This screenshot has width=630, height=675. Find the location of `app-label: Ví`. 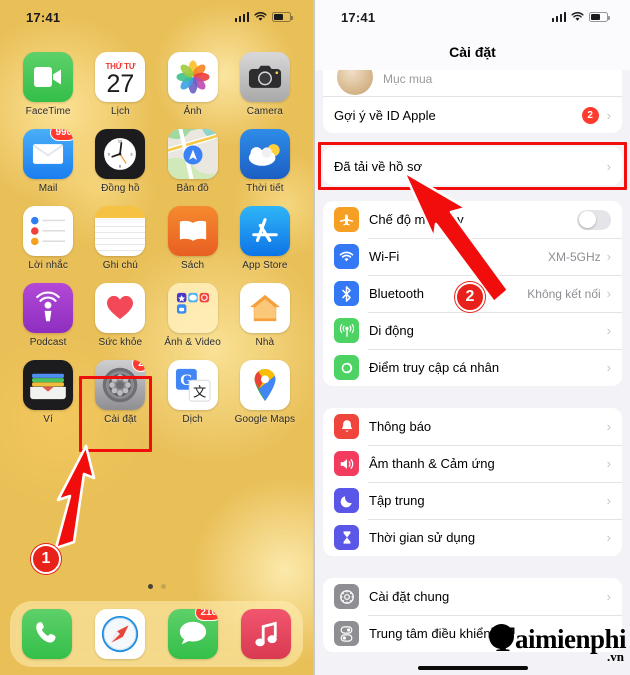

app-label: Ví is located at coordinates (48, 419).